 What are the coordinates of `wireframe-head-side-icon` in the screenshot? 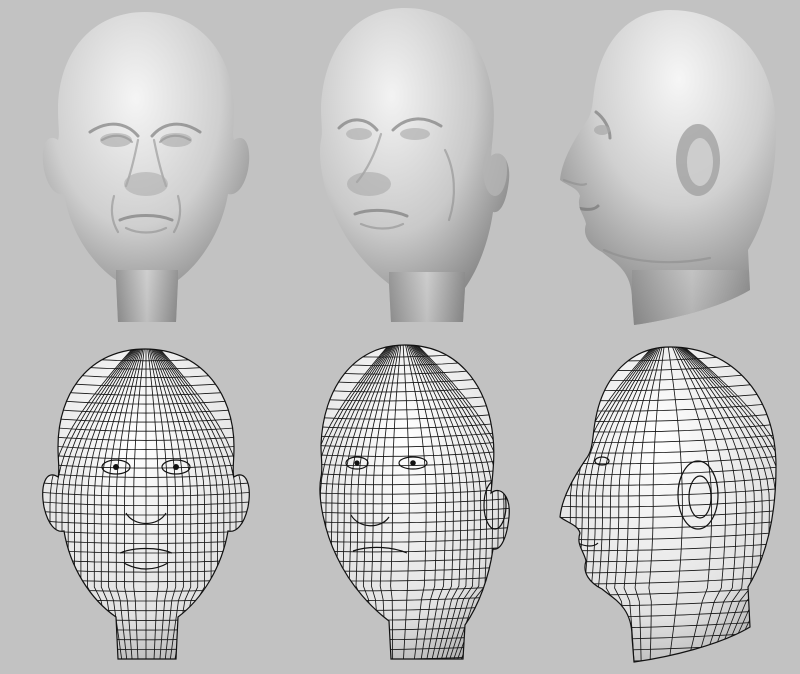 It's located at (668, 504).